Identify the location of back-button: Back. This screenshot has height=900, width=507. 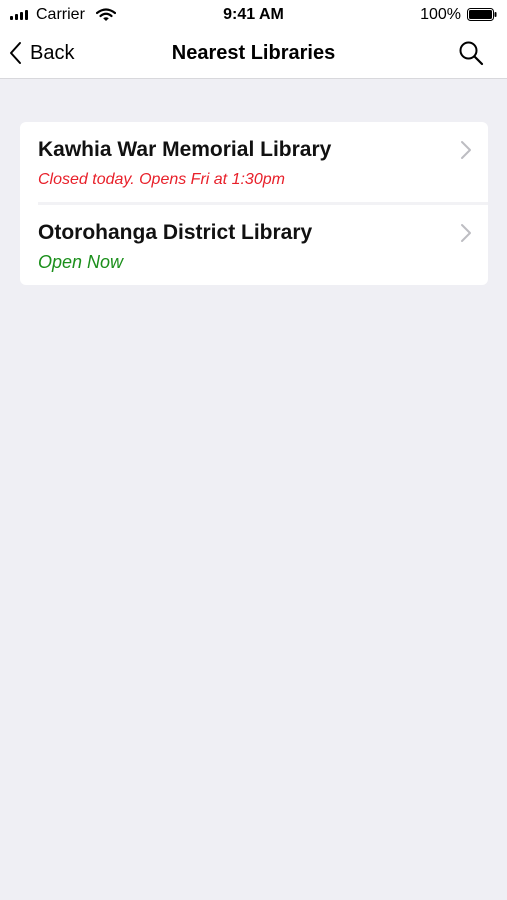
(41, 53).